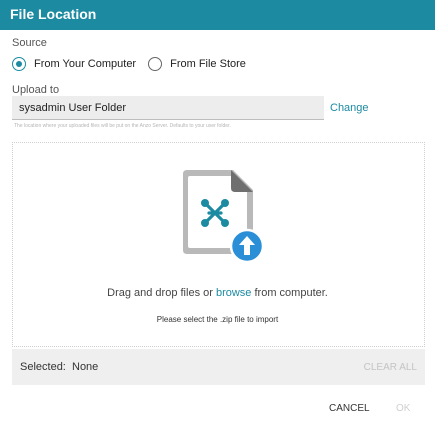  Describe the element at coordinates (53, 14) in the screenshot. I see `dialog-title: File Location` at that location.